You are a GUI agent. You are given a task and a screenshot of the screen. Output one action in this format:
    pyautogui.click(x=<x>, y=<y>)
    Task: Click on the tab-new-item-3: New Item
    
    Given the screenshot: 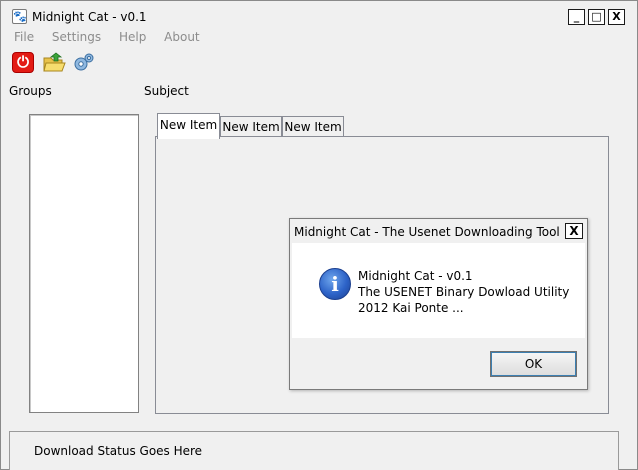 What is the action you would take?
    pyautogui.click(x=313, y=127)
    